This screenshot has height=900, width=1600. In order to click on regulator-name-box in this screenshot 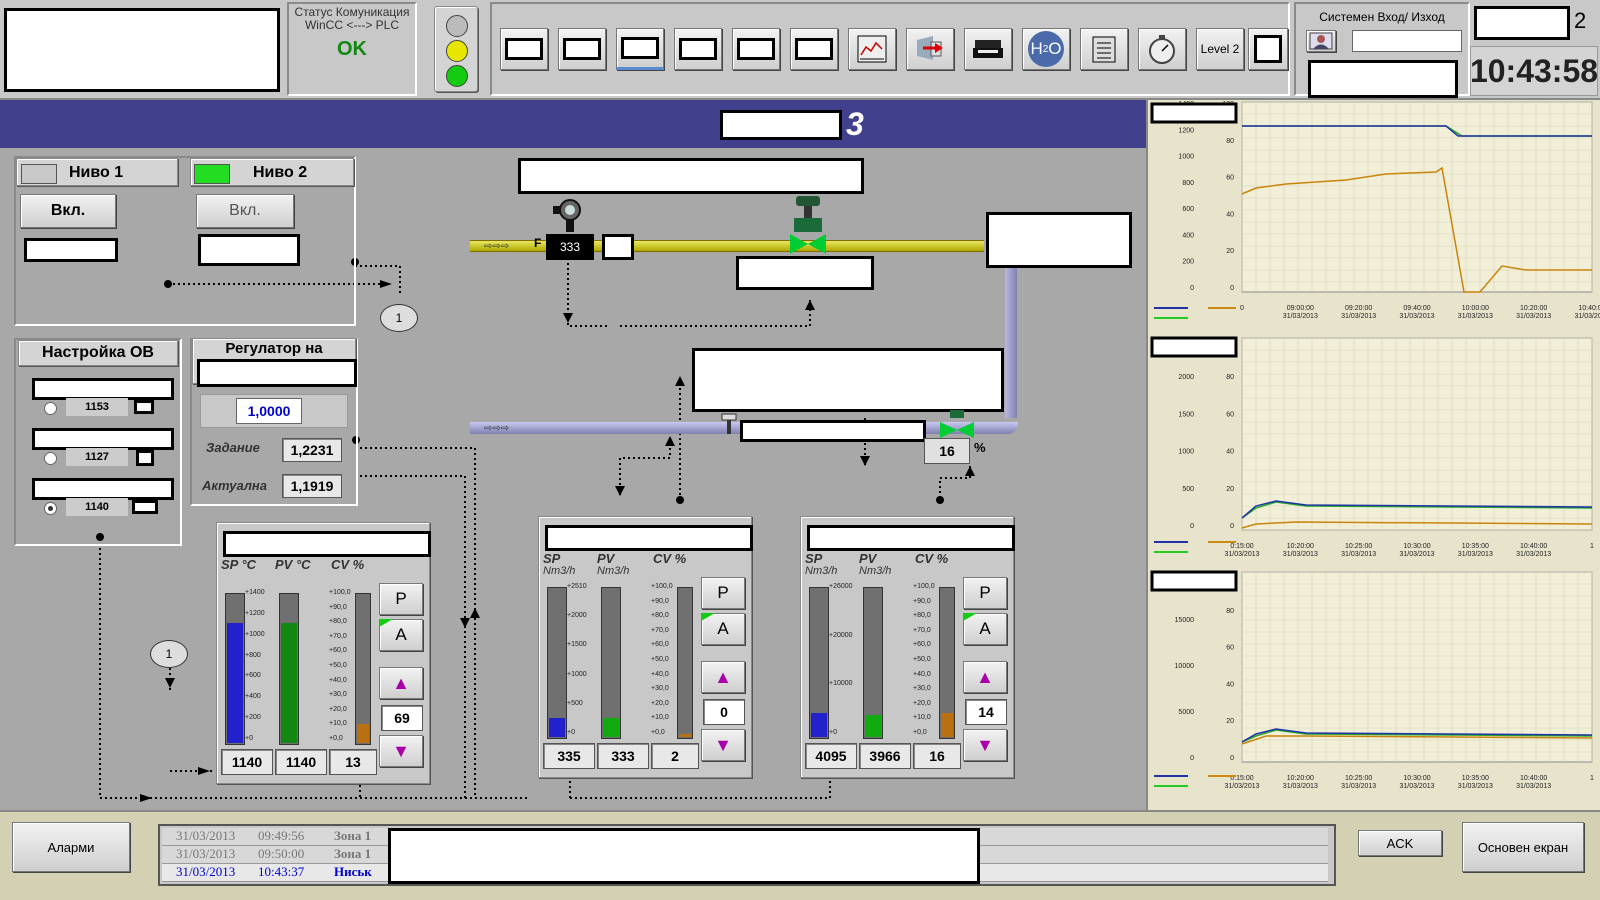, I will do `click(277, 373)`.